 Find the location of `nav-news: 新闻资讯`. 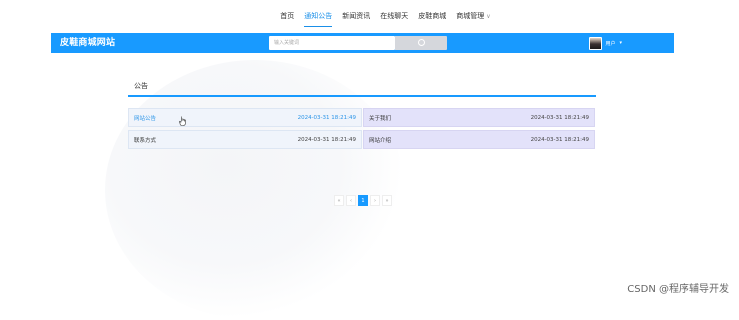

nav-news: 新闻资讯 is located at coordinates (356, 16).